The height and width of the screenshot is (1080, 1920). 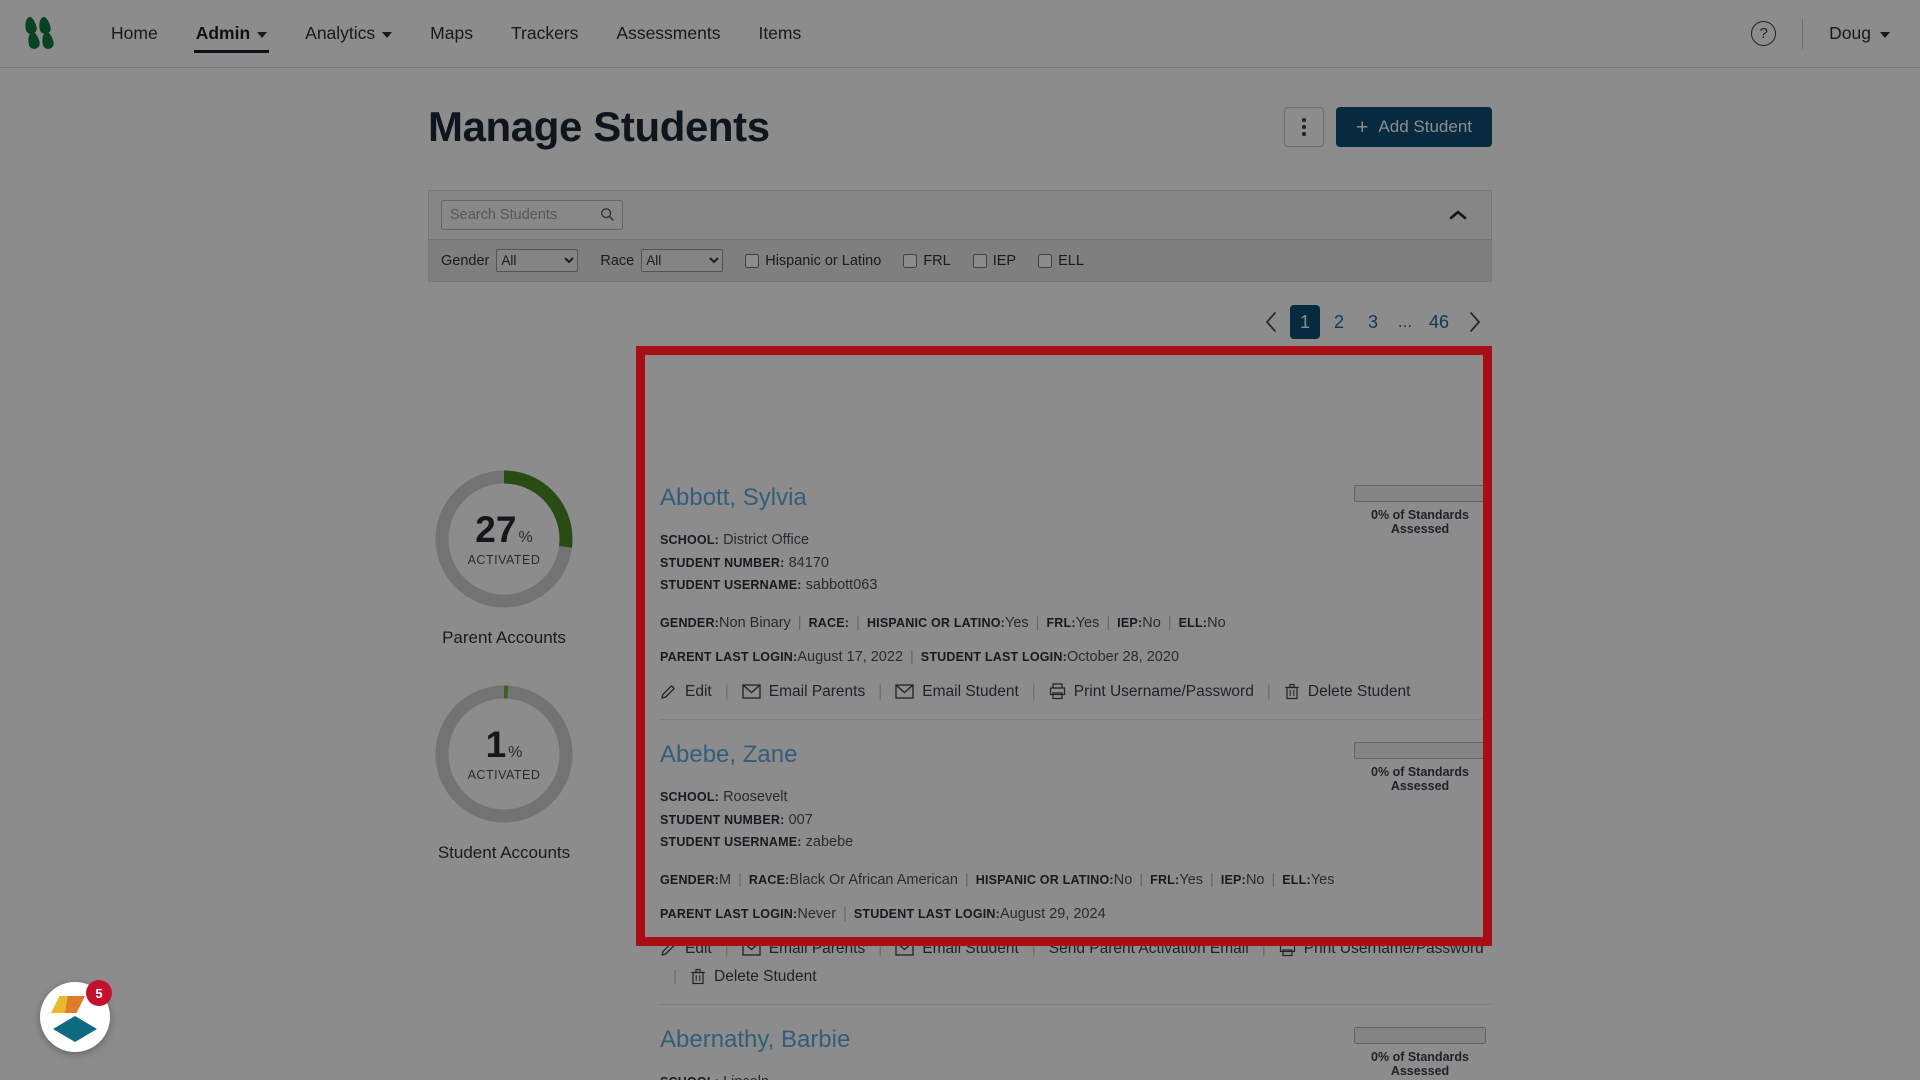 What do you see at coordinates (668, 34) in the screenshot?
I see `nav-item-assessments: Assessments` at bounding box center [668, 34].